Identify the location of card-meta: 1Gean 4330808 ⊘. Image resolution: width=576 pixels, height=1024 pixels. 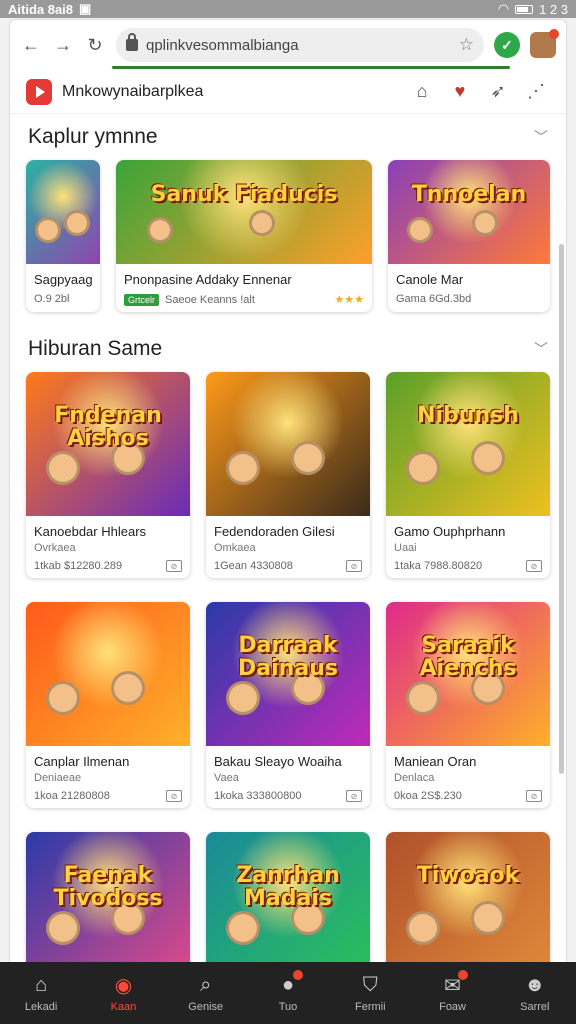
(288, 566).